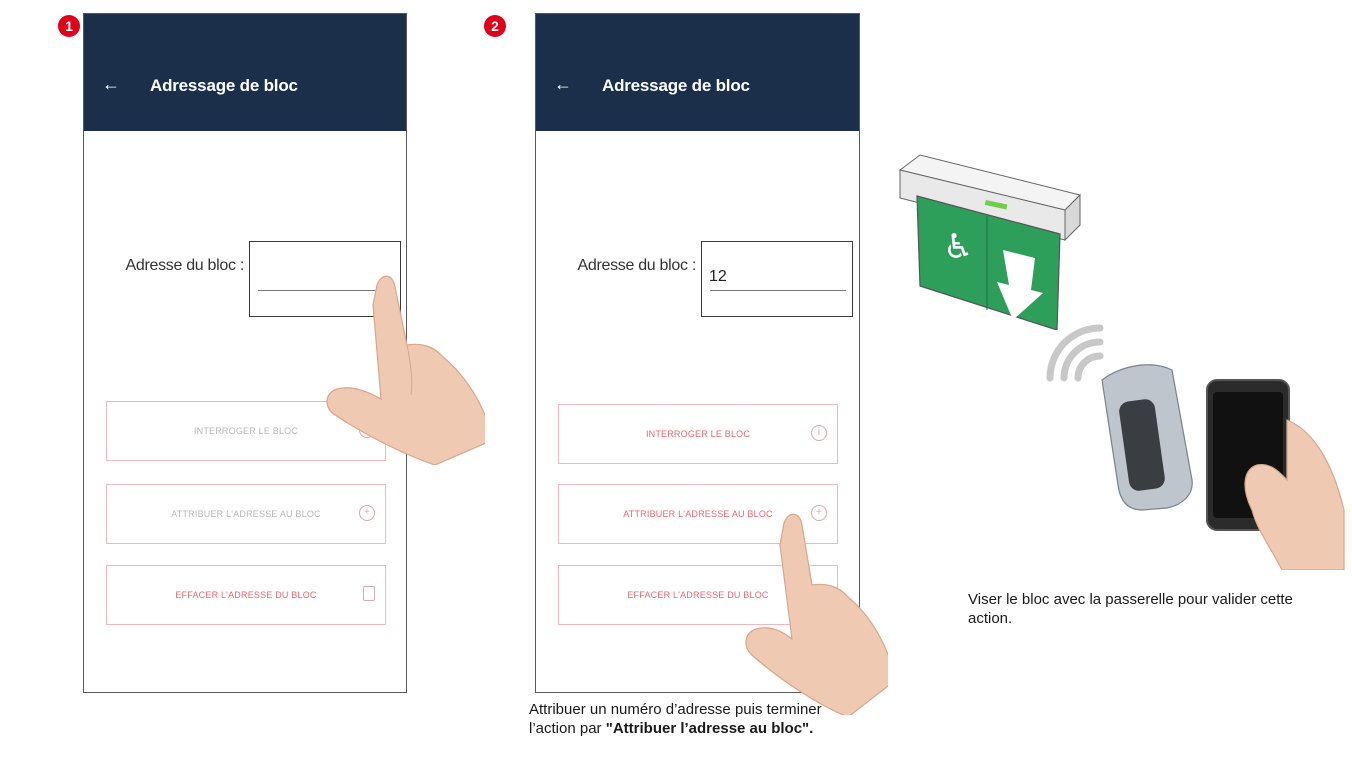 The image size is (1352, 768). What do you see at coordinates (69, 26) in the screenshot?
I see `step-1-badge: 1` at bounding box center [69, 26].